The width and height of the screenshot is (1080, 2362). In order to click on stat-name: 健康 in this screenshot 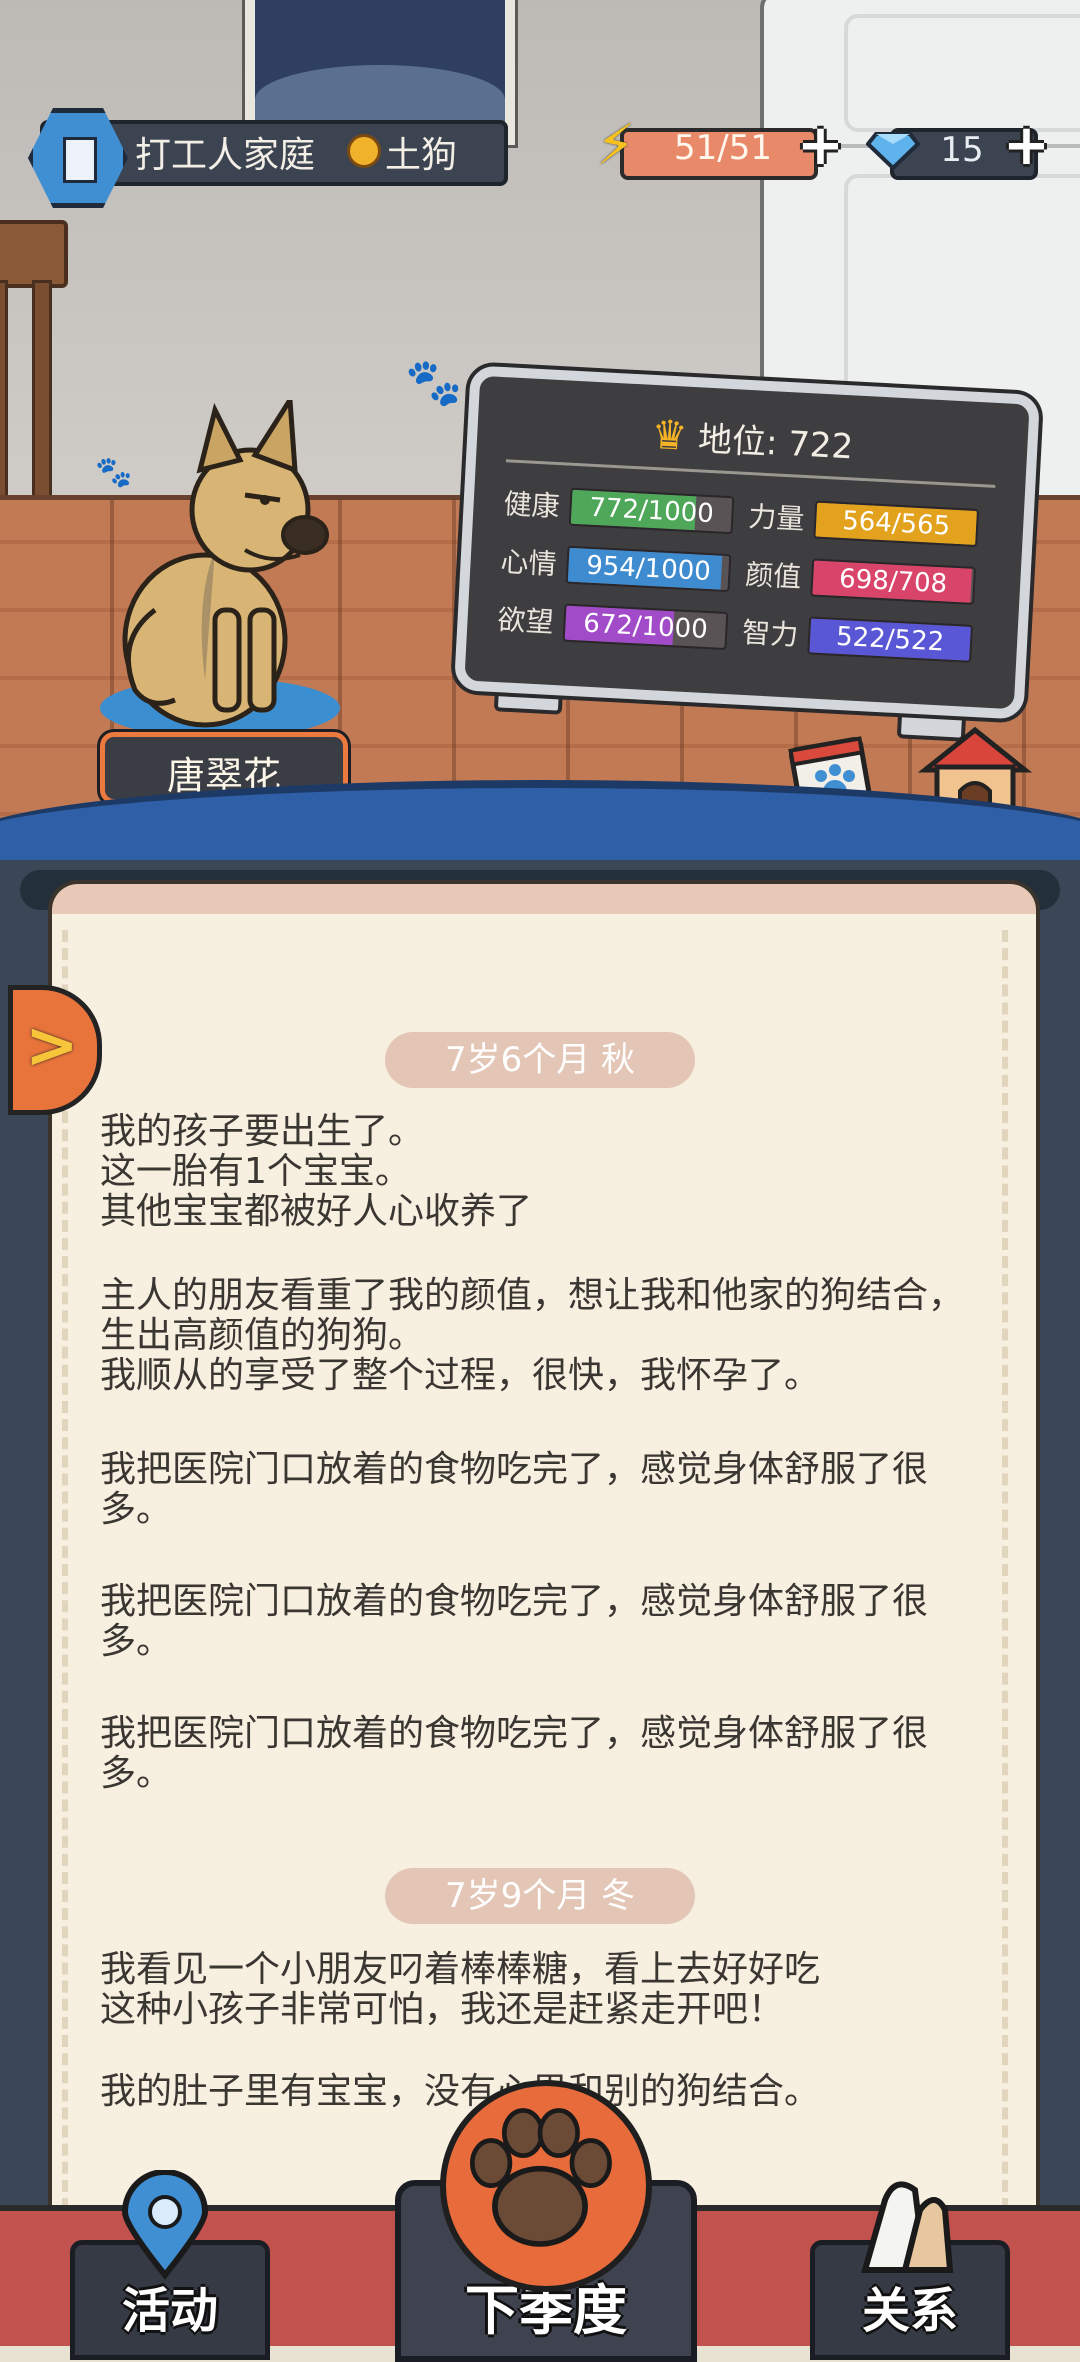, I will do `click(531, 505)`.